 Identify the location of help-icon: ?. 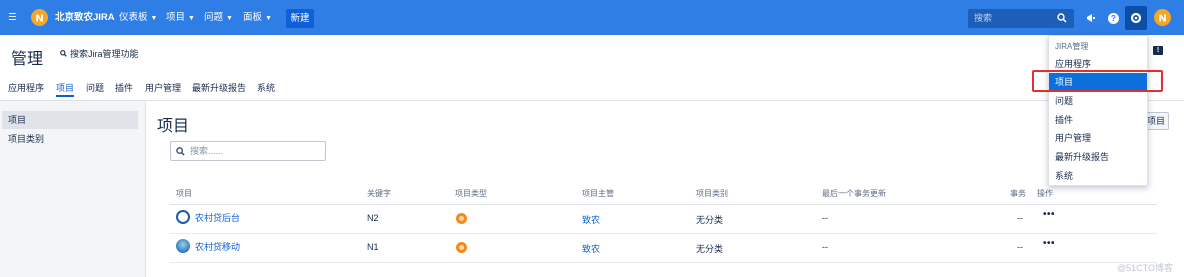
(1113, 18).